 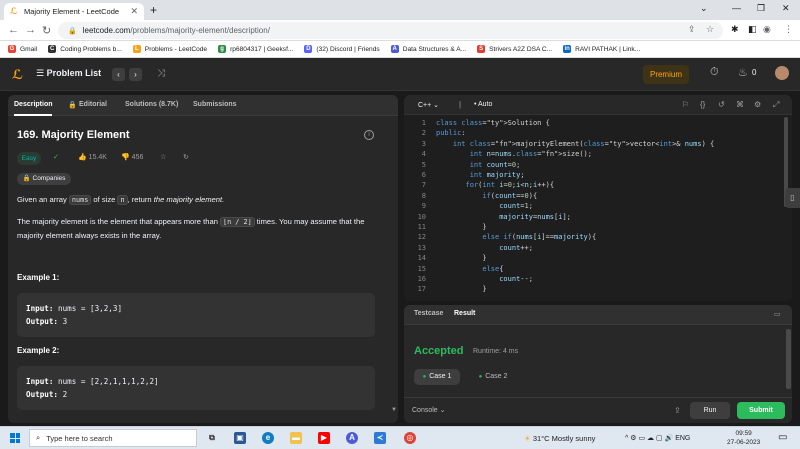 What do you see at coordinates (186, 157) in the screenshot?
I see `share-link-icon: ↻` at bounding box center [186, 157].